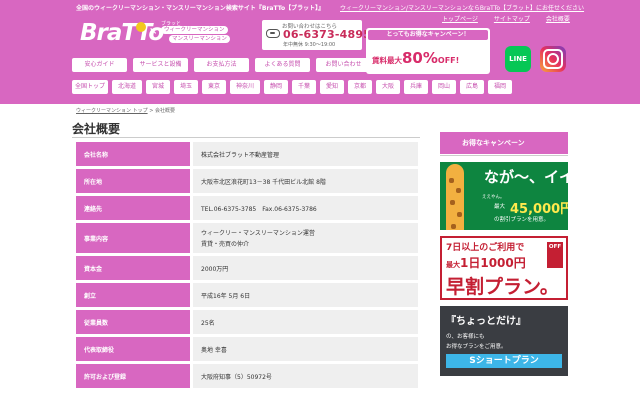 Image resolution: width=640 pixels, height=400 pixels. What do you see at coordinates (246, 137) in the screenshot?
I see `title-divider` at bounding box center [246, 137].